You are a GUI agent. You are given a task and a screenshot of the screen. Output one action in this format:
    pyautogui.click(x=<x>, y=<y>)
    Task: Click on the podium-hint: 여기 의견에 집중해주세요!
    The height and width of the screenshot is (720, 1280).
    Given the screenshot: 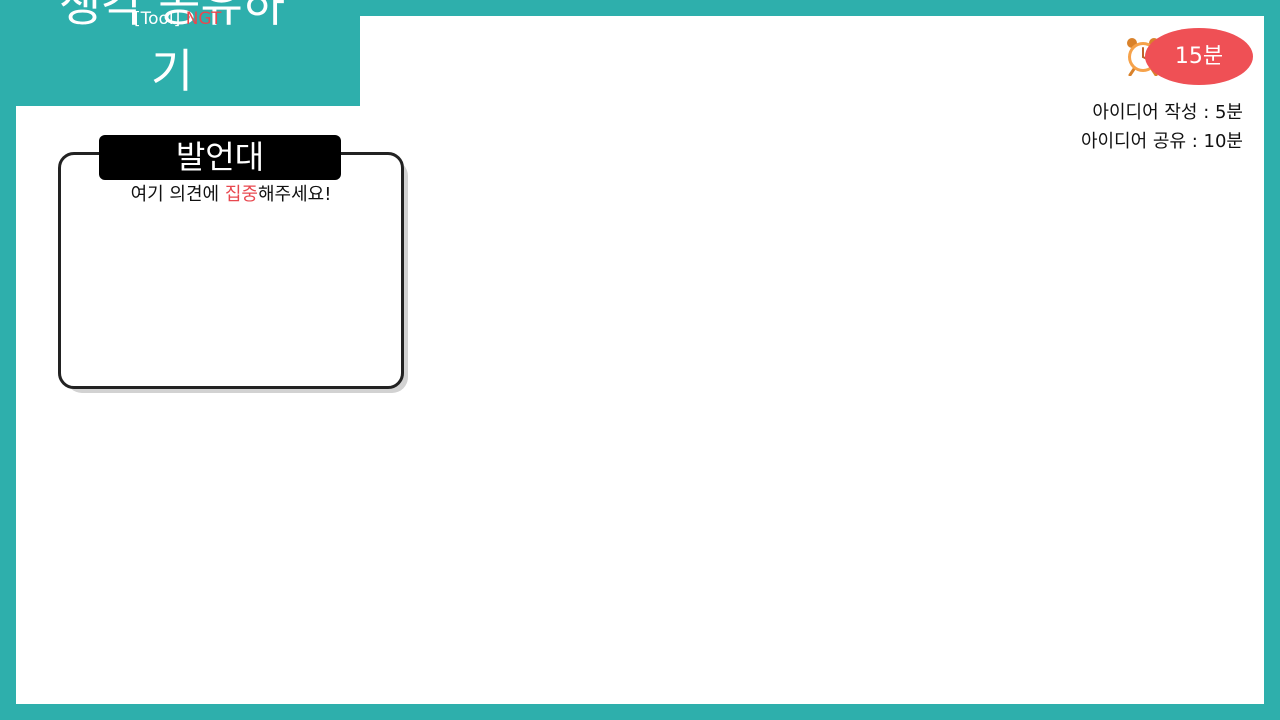 What is the action you would take?
    pyautogui.click(x=231, y=195)
    